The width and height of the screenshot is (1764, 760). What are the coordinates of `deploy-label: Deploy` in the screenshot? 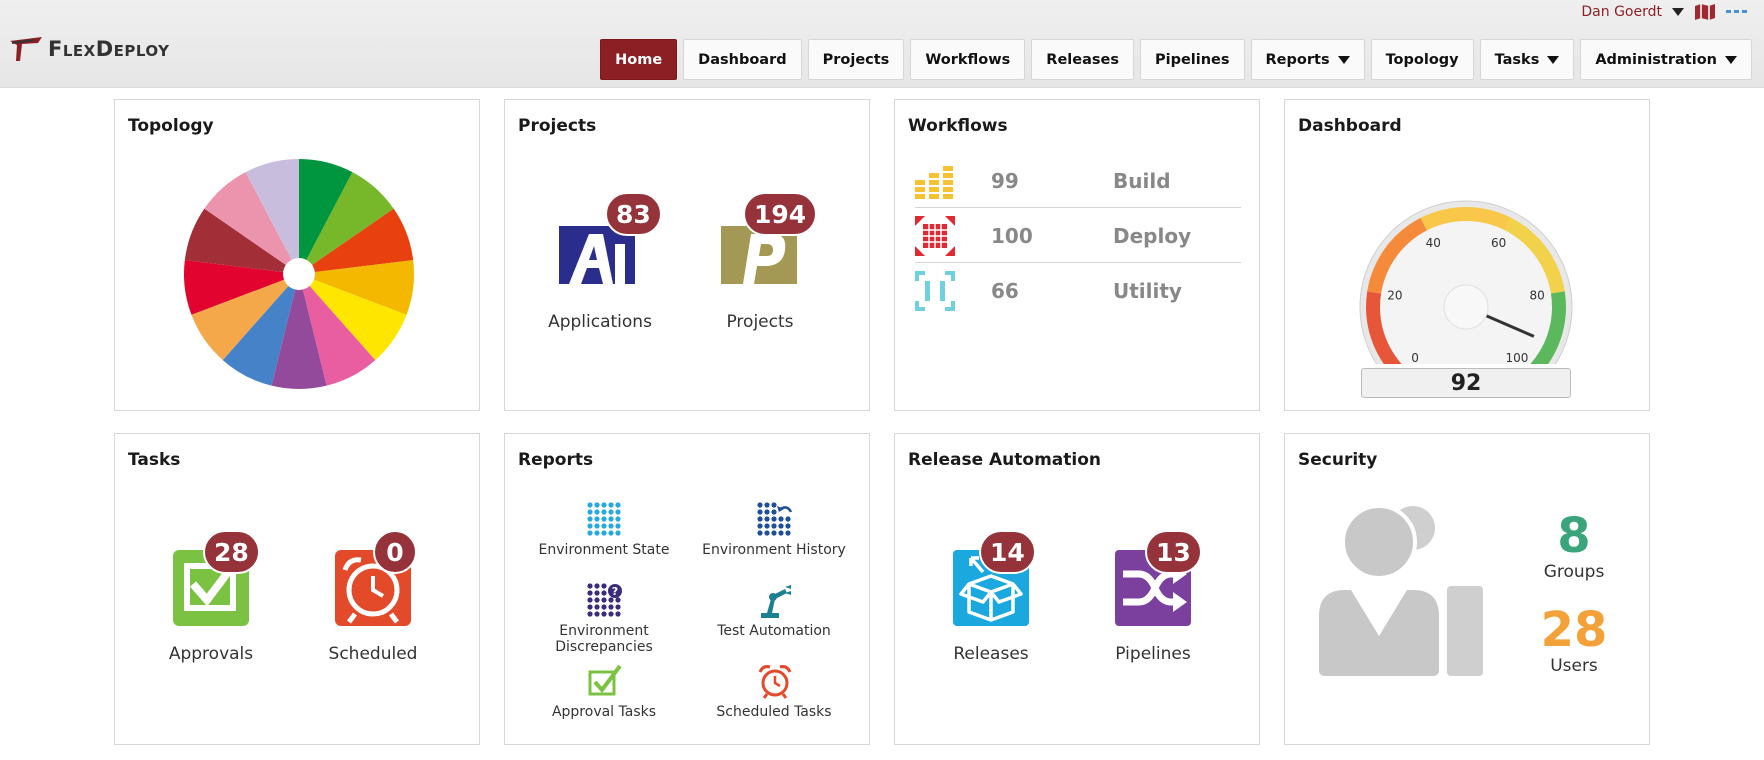 It's located at (1152, 235).